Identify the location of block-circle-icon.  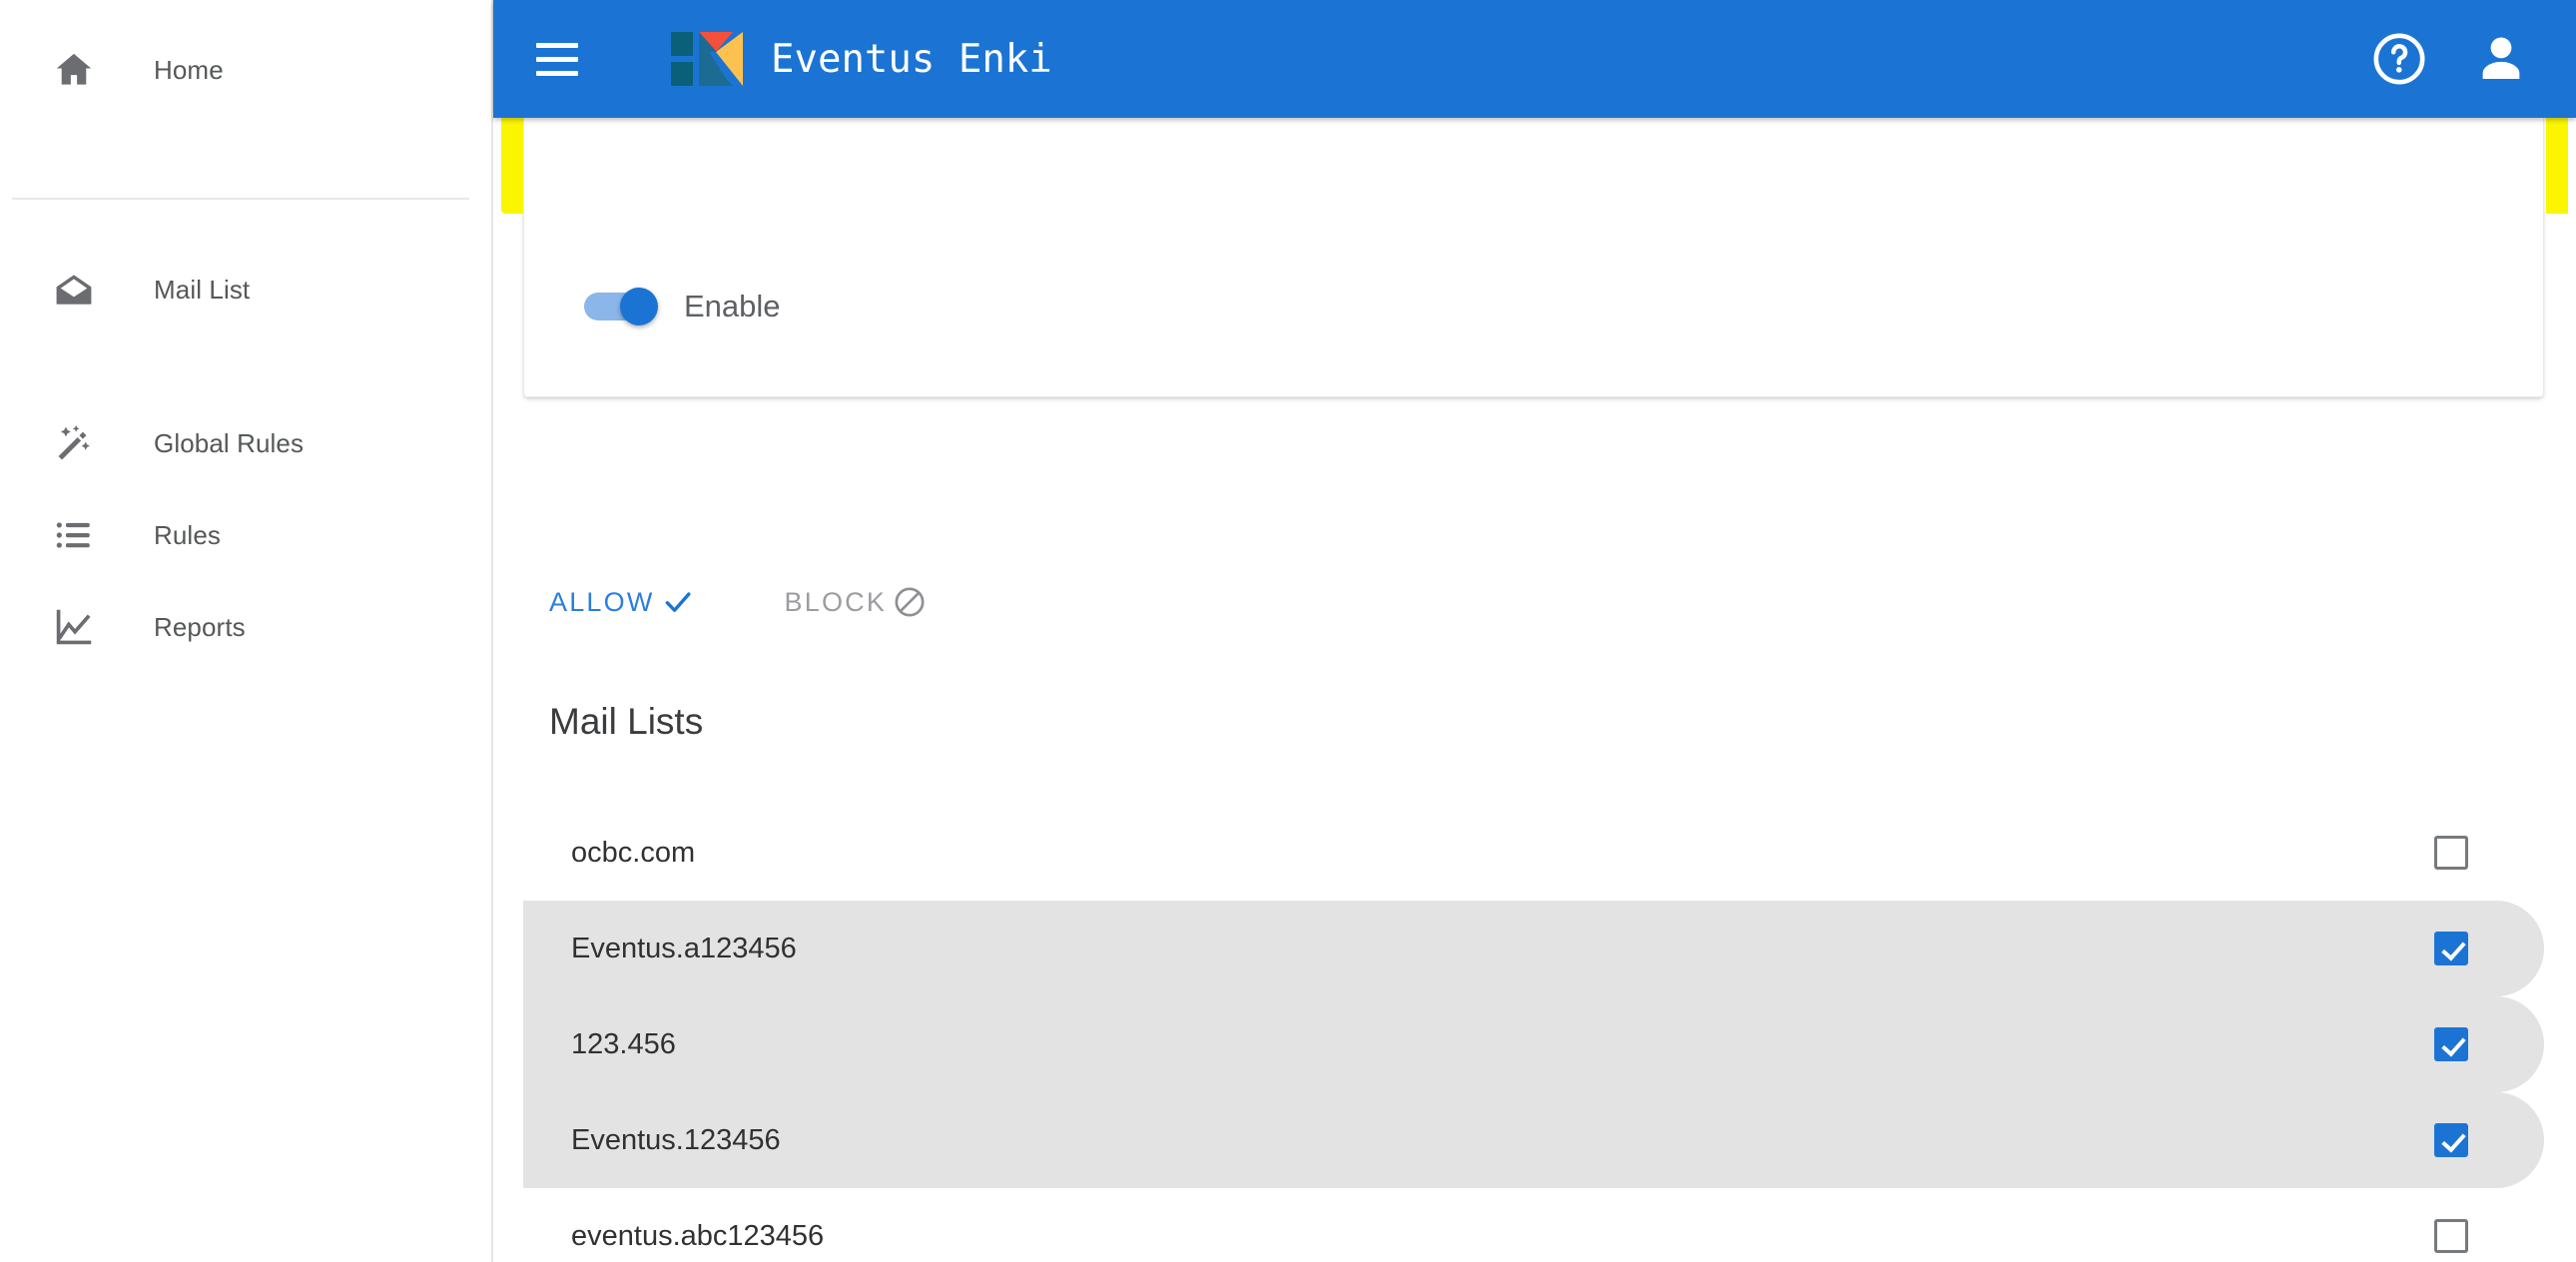
(910, 602).